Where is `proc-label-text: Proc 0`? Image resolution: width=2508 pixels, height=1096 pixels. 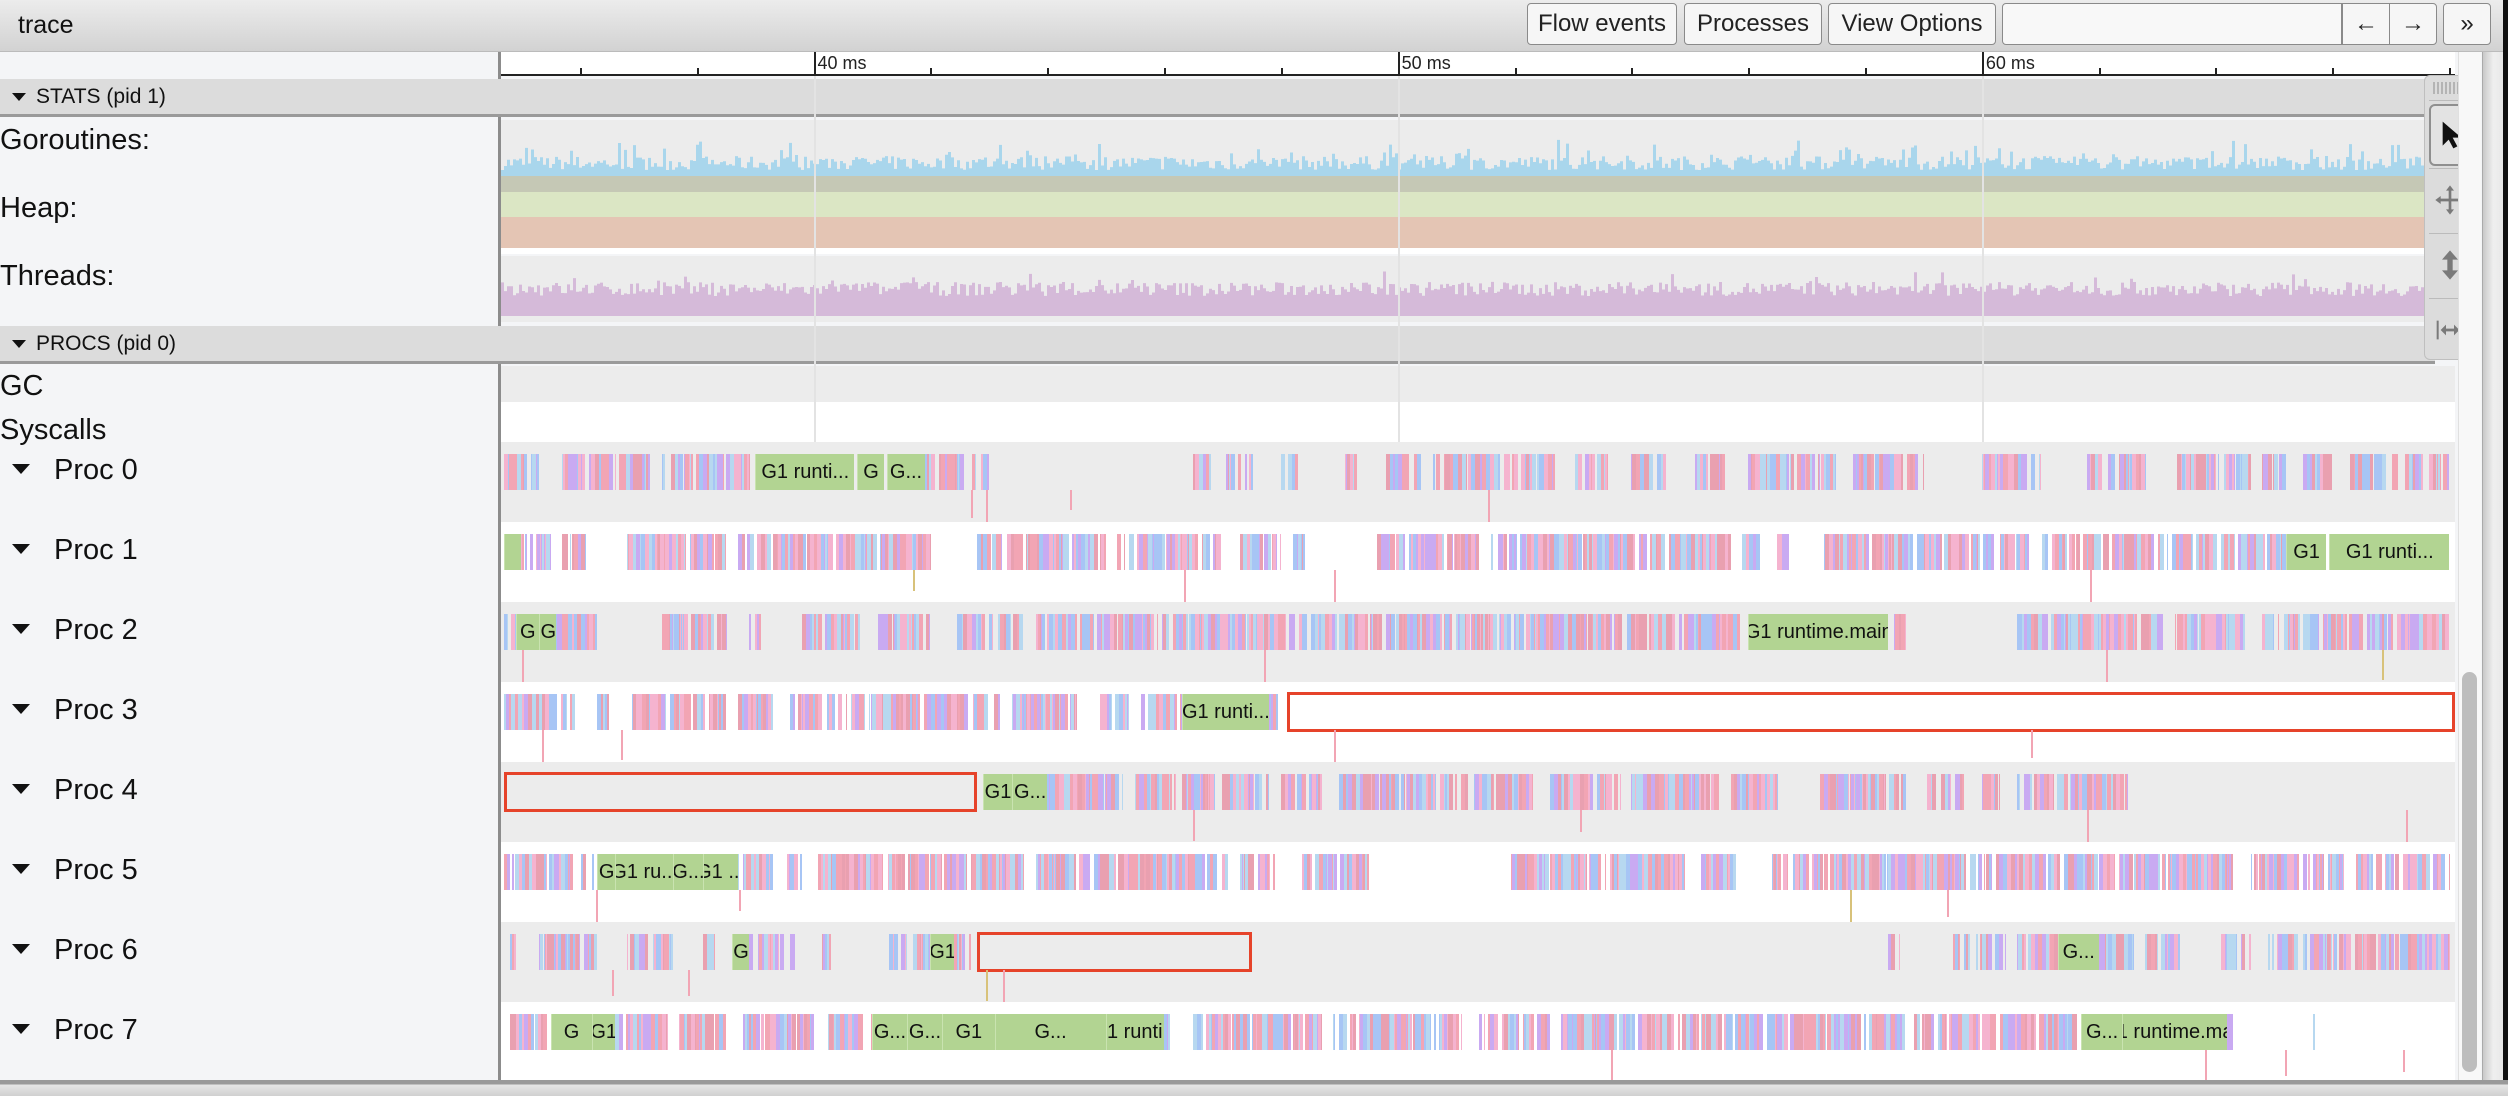
proc-label-text: Proc 0 is located at coordinates (96, 470).